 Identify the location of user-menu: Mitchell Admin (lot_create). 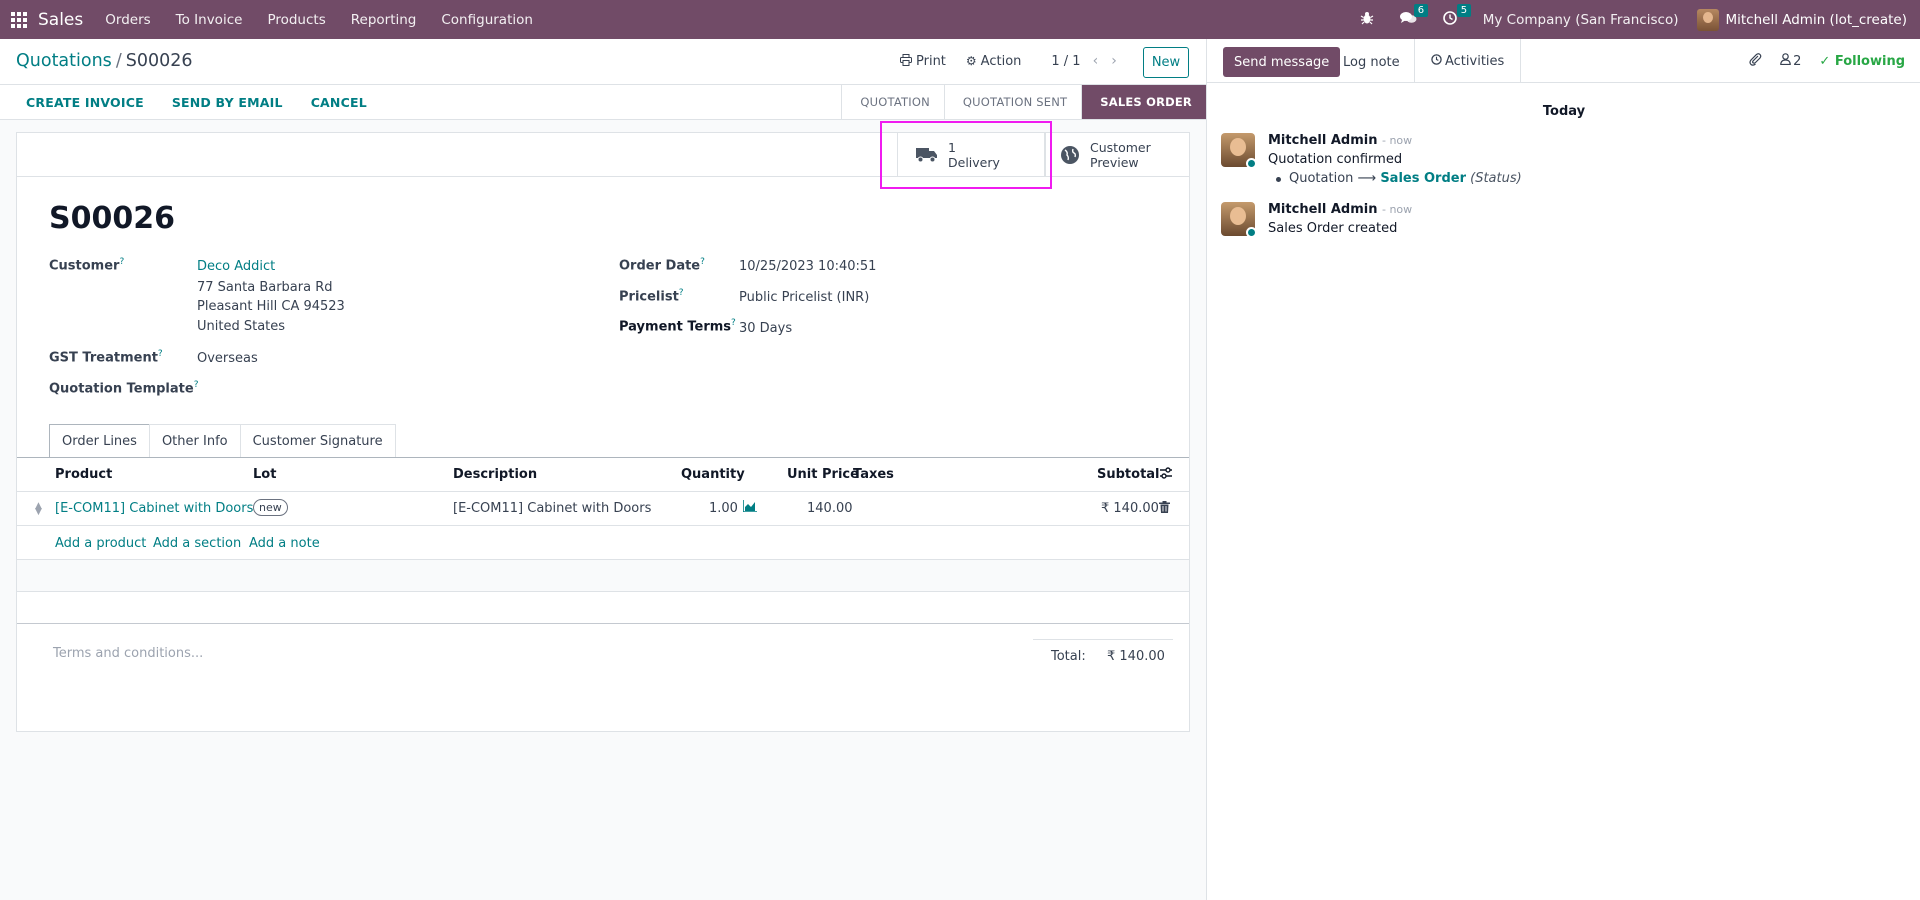
(1802, 19).